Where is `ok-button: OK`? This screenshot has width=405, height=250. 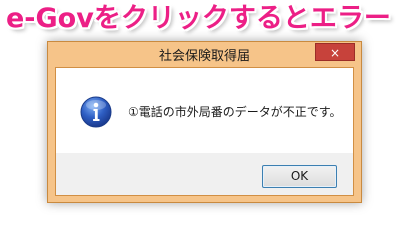 ok-button: OK is located at coordinates (299, 176).